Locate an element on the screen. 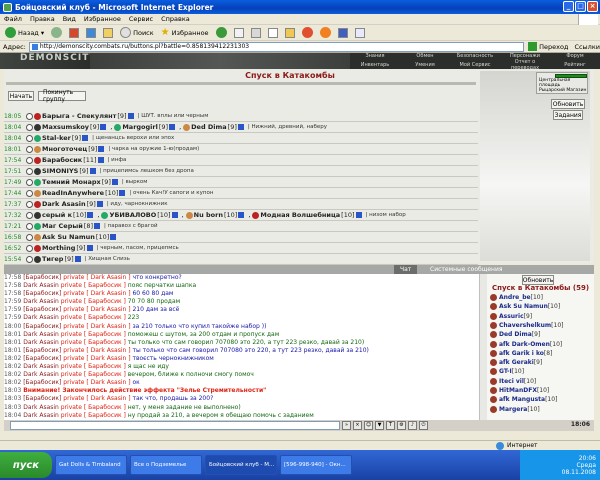 This screenshot has height=480, width=600. close-button: × is located at coordinates (592, 6).